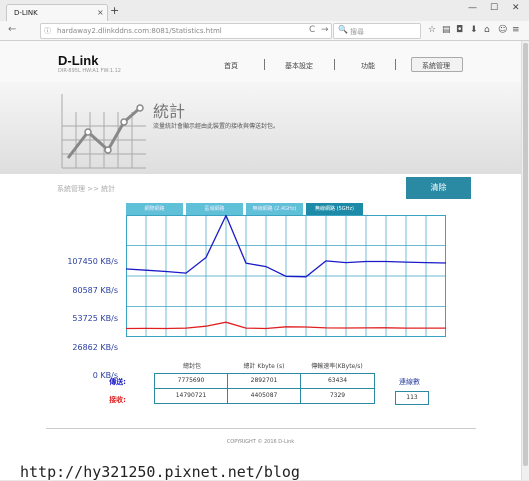 The image size is (529, 481). Describe the element at coordinates (264, 381) in the screenshot. I see `sent-kbytes: 2892701` at that location.